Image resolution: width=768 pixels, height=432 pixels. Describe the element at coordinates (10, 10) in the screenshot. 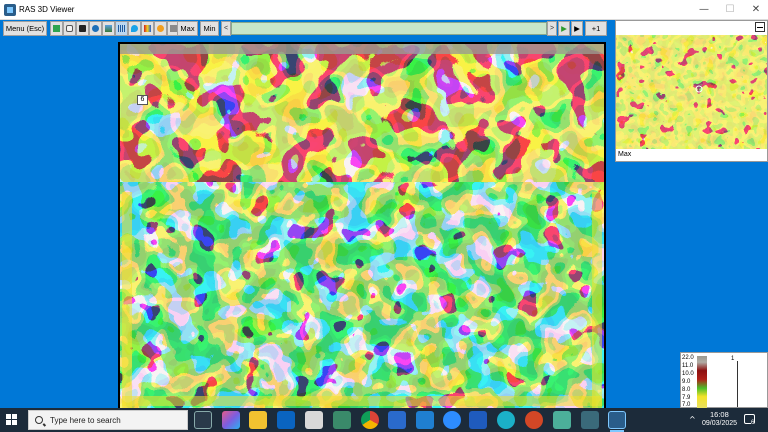

I see `ras-app-icon` at that location.